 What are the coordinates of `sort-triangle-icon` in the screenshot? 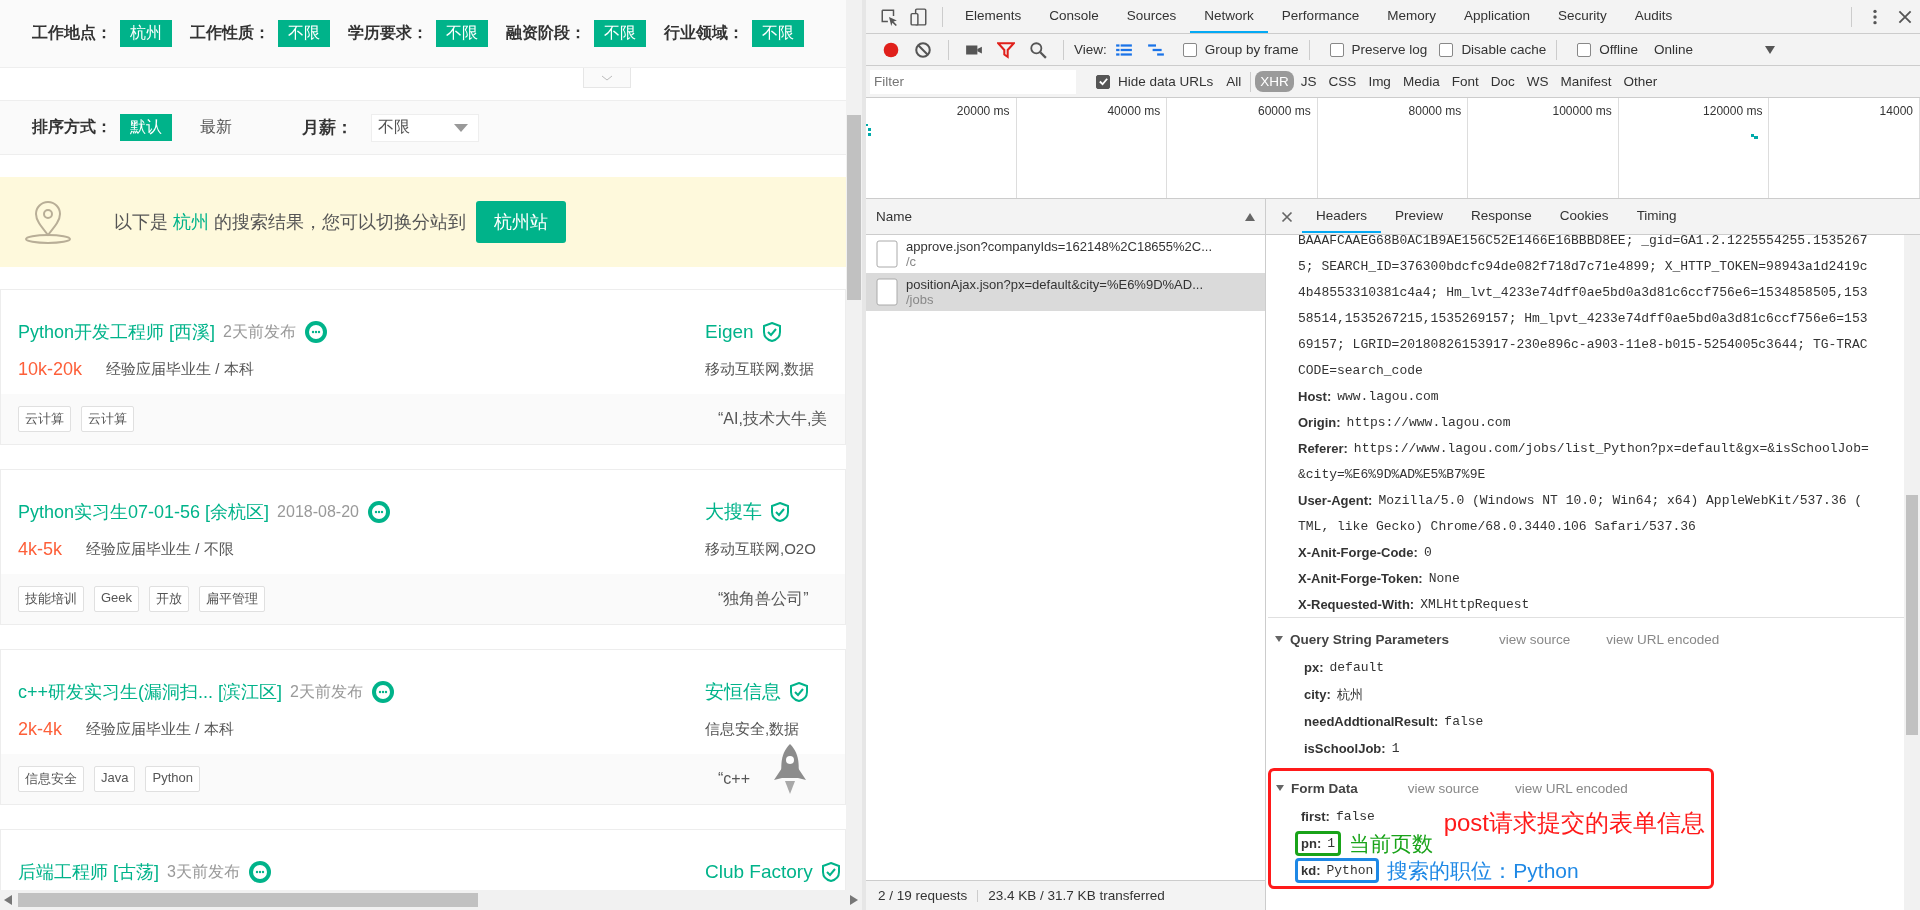 It's located at (1250, 216).